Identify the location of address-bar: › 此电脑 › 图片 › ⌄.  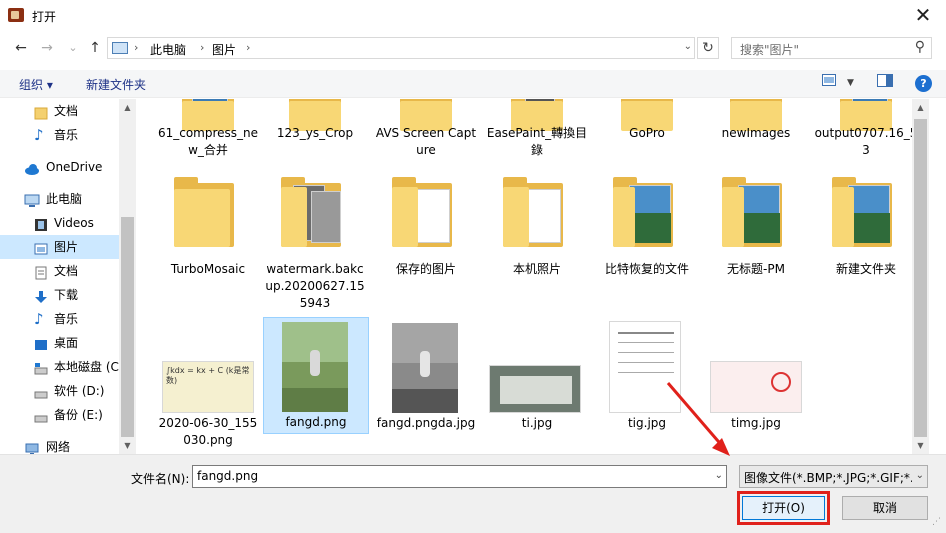
(401, 48).